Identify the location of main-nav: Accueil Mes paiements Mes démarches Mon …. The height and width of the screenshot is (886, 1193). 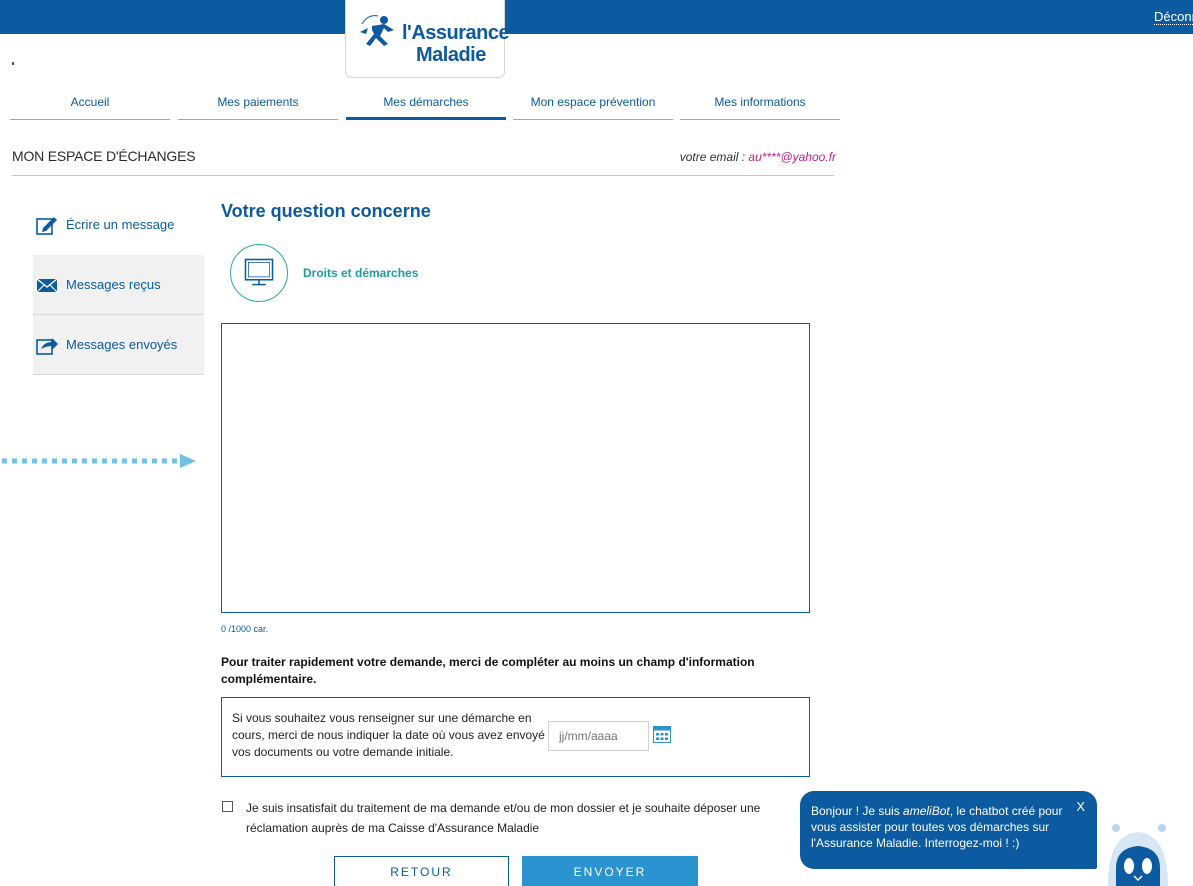
(425, 107).